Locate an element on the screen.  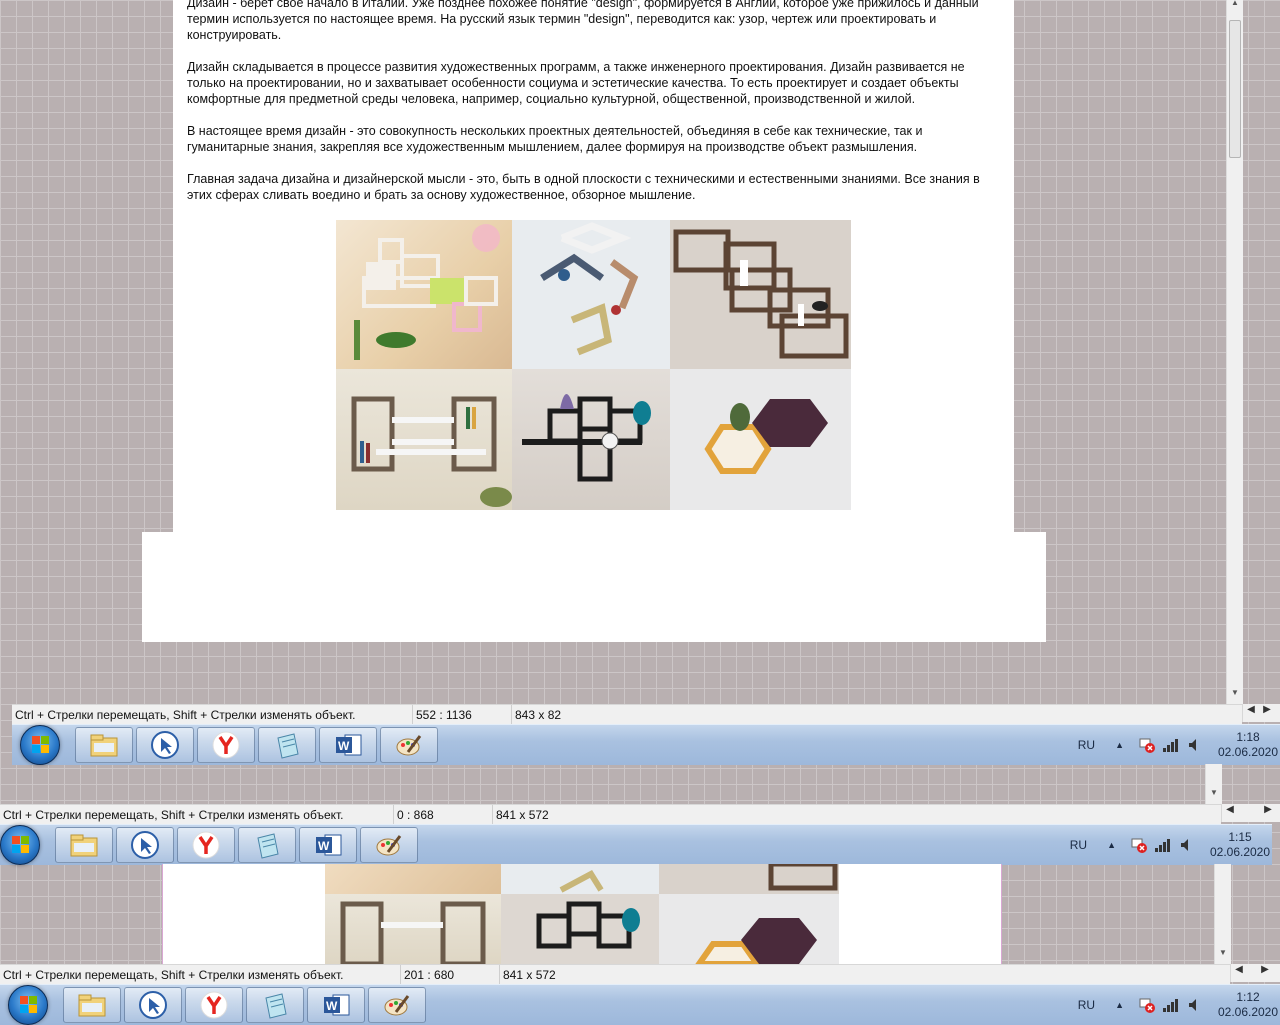
paint-icon is located at coordinates (389, 845).